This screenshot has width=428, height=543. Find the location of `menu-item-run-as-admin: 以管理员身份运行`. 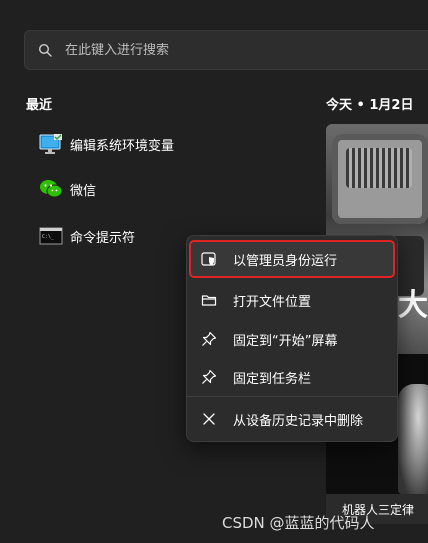

menu-item-run-as-admin: 以管理员身份运行 is located at coordinates (292, 259).